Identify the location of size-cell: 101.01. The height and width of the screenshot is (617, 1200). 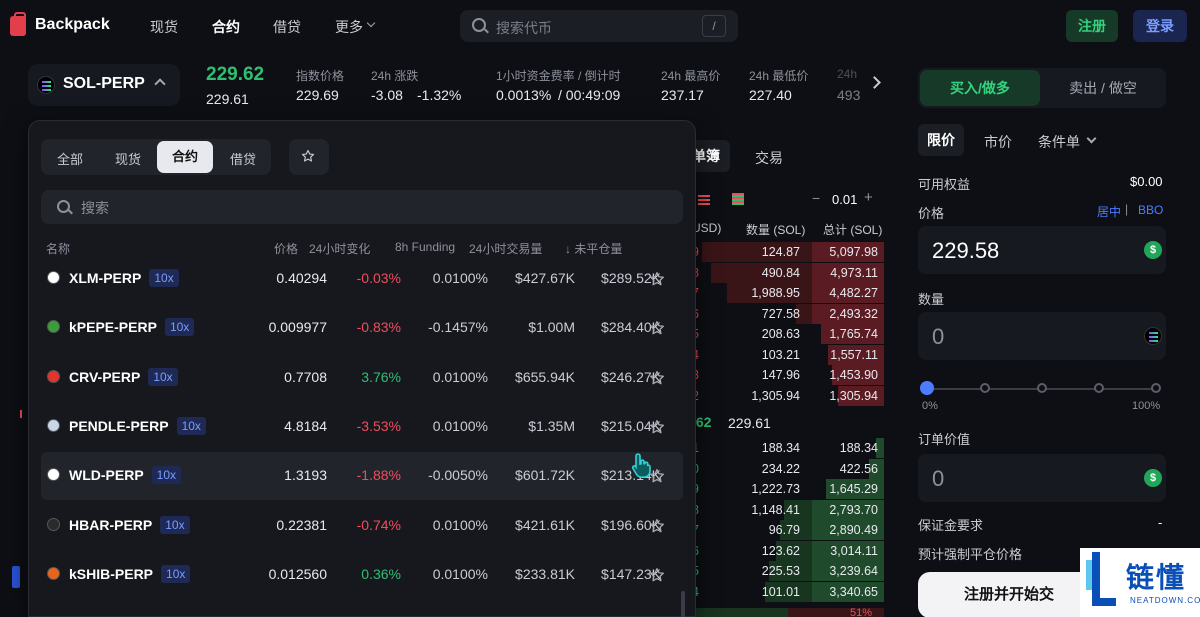
(780, 591).